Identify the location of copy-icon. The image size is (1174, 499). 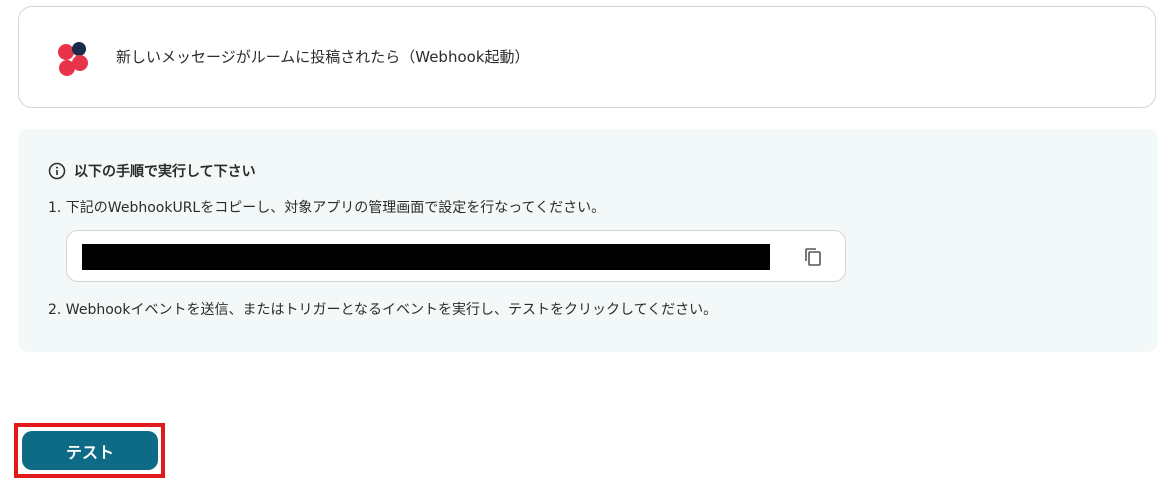
(813, 257).